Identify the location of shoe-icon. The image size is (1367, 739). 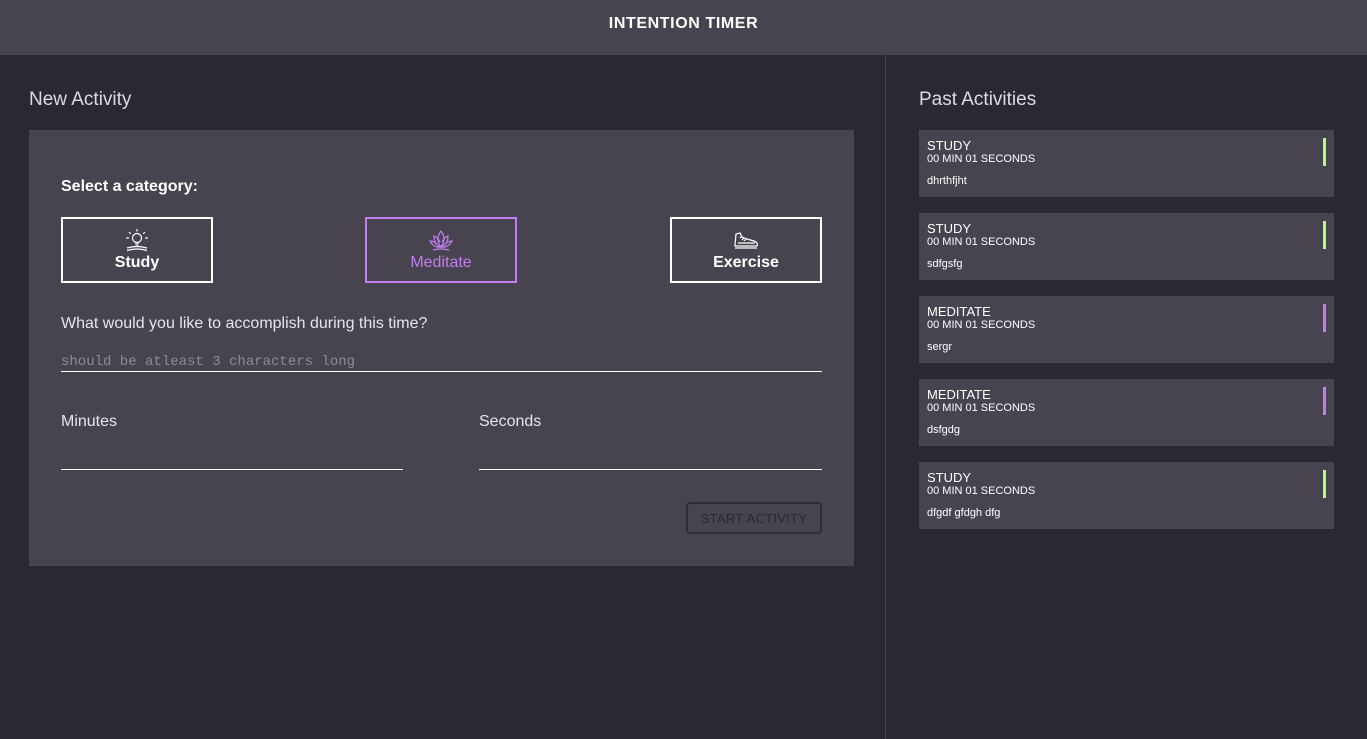
(746, 240).